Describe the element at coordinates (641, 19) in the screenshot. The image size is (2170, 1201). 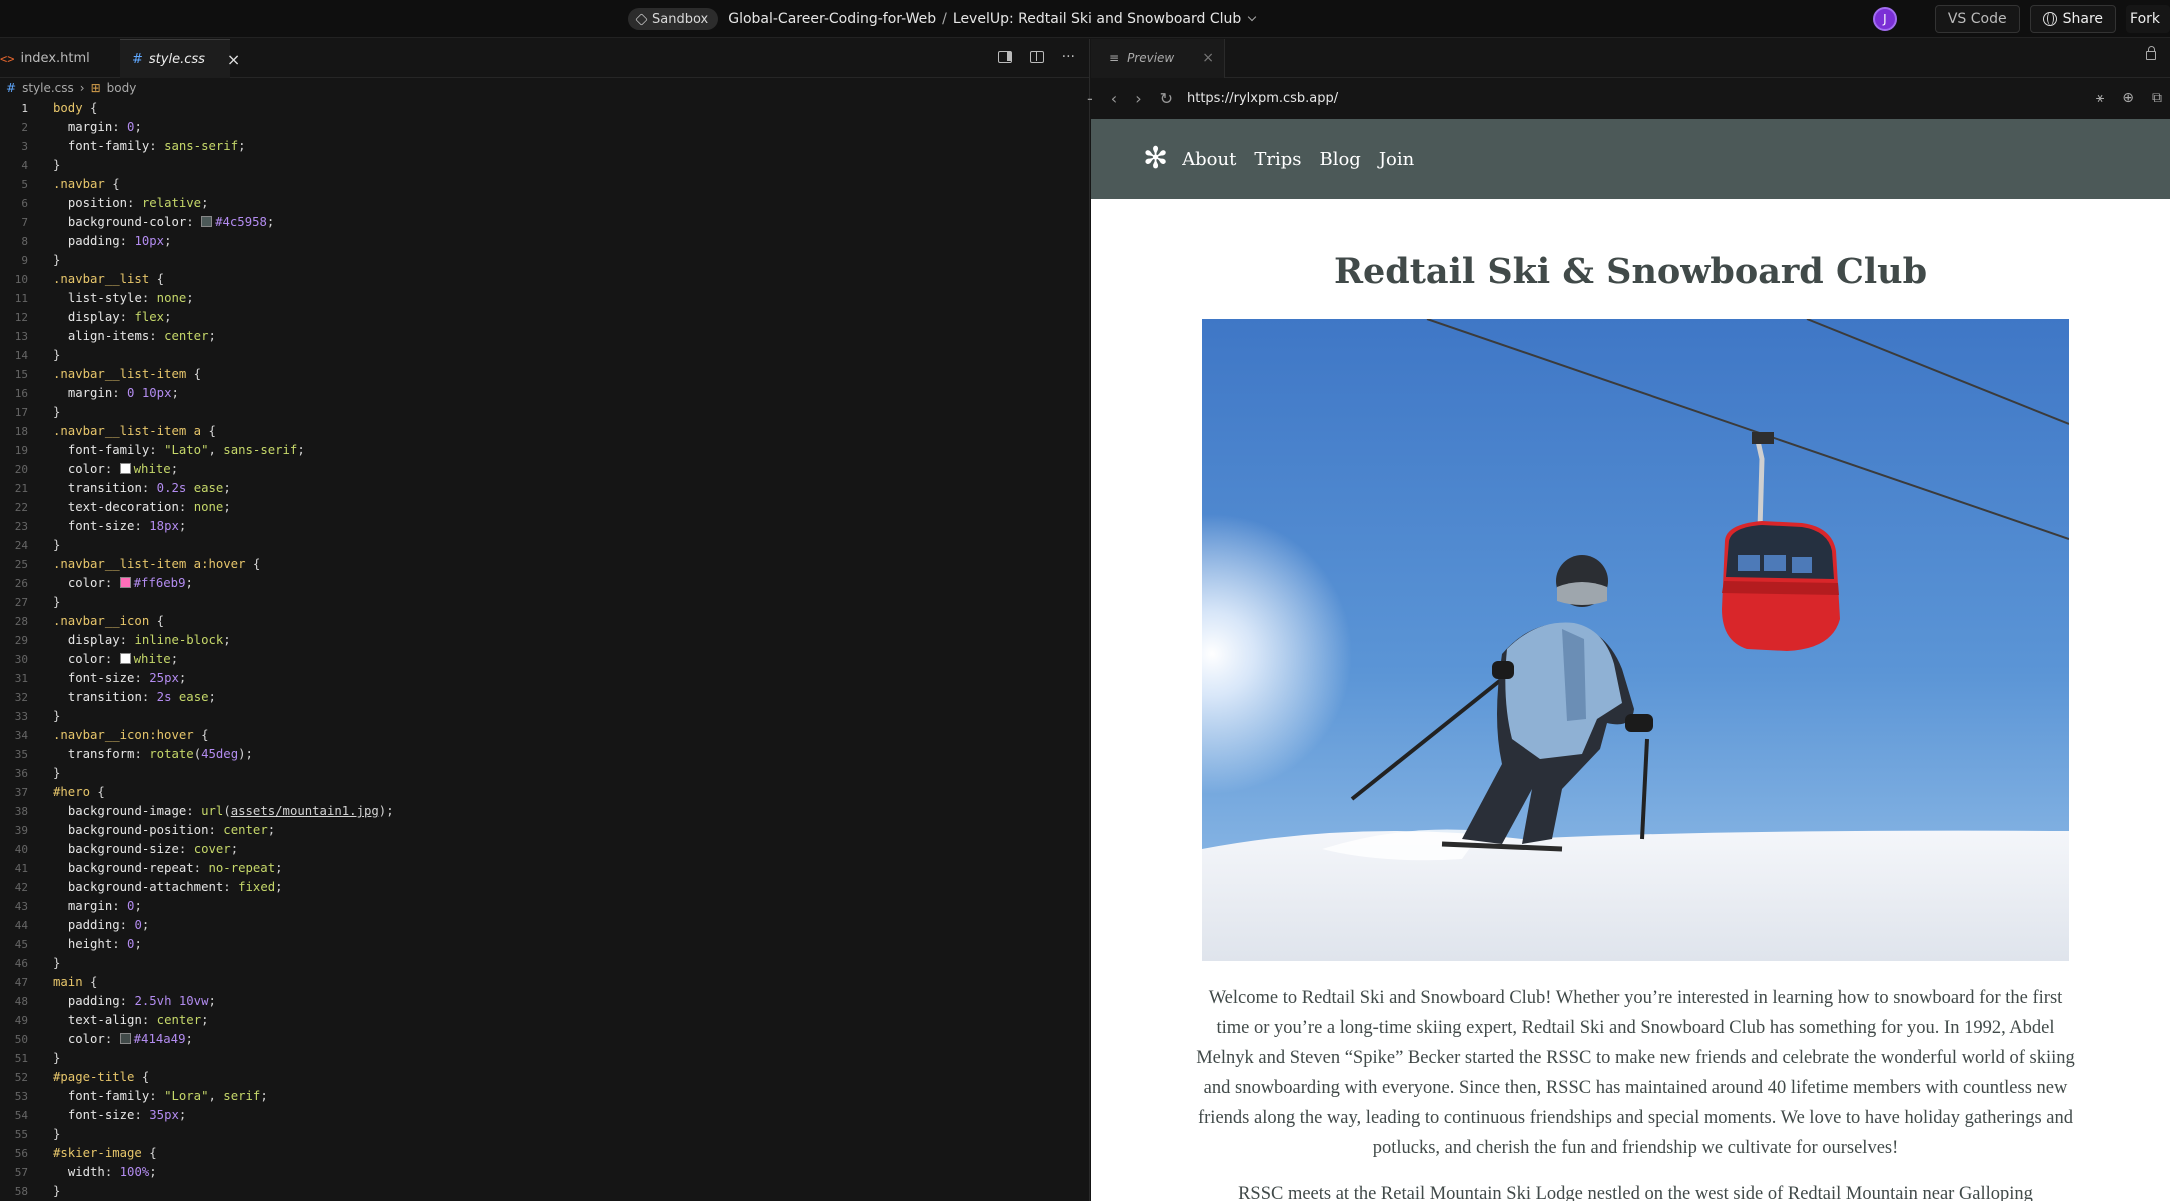
I see `cube-icon` at that location.